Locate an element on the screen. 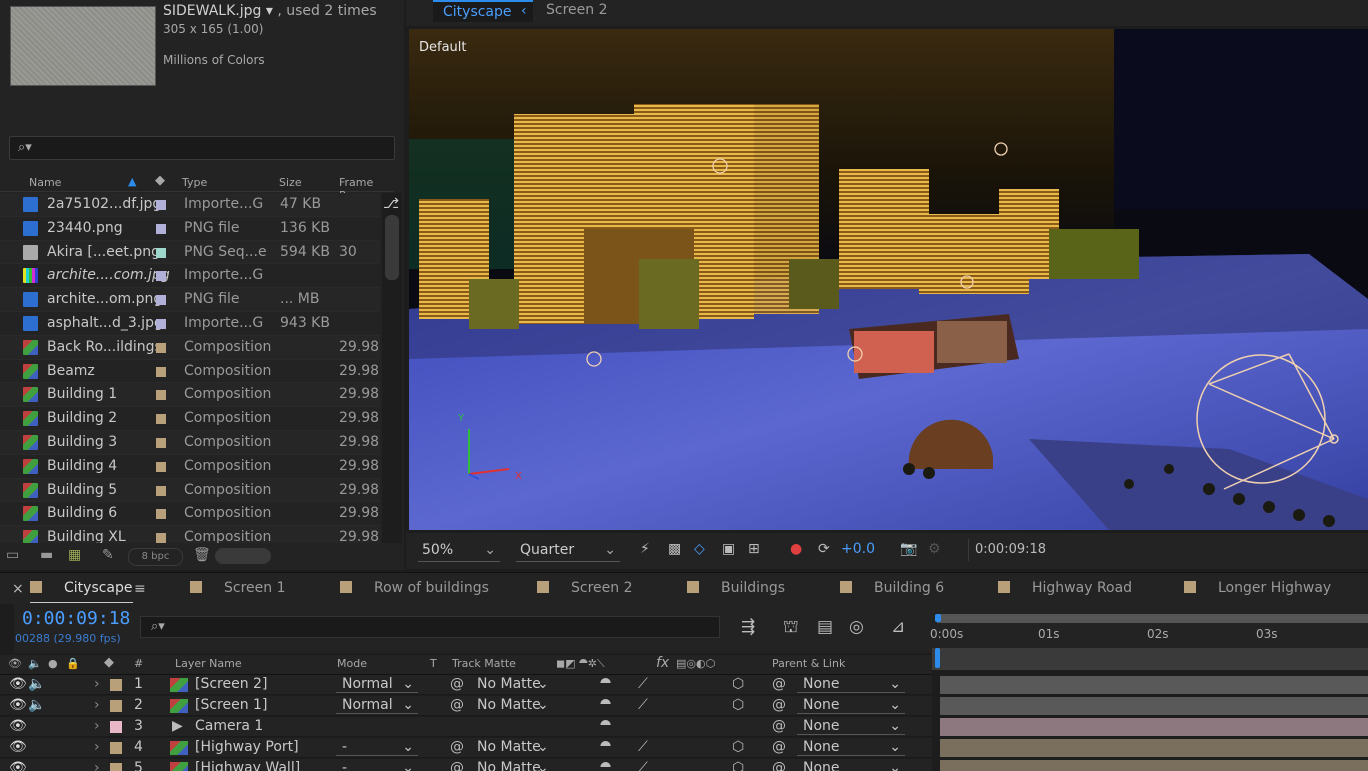 Image resolution: width=1368 pixels, height=771 pixels. project-item: Building 6 Composition 29.98 is located at coordinates (190, 514).